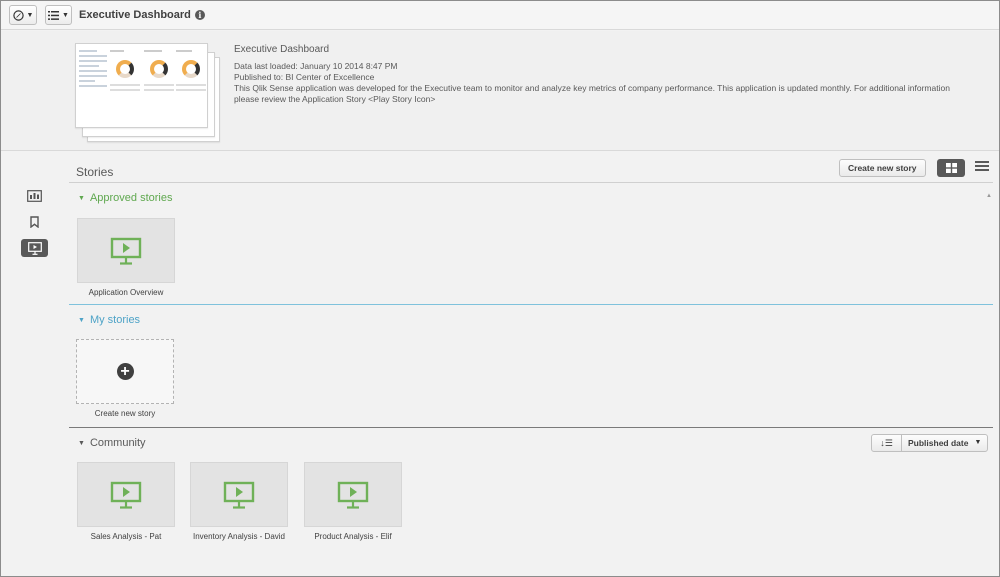  I want to click on sort-desc-icon: ↓☰, so click(887, 443).